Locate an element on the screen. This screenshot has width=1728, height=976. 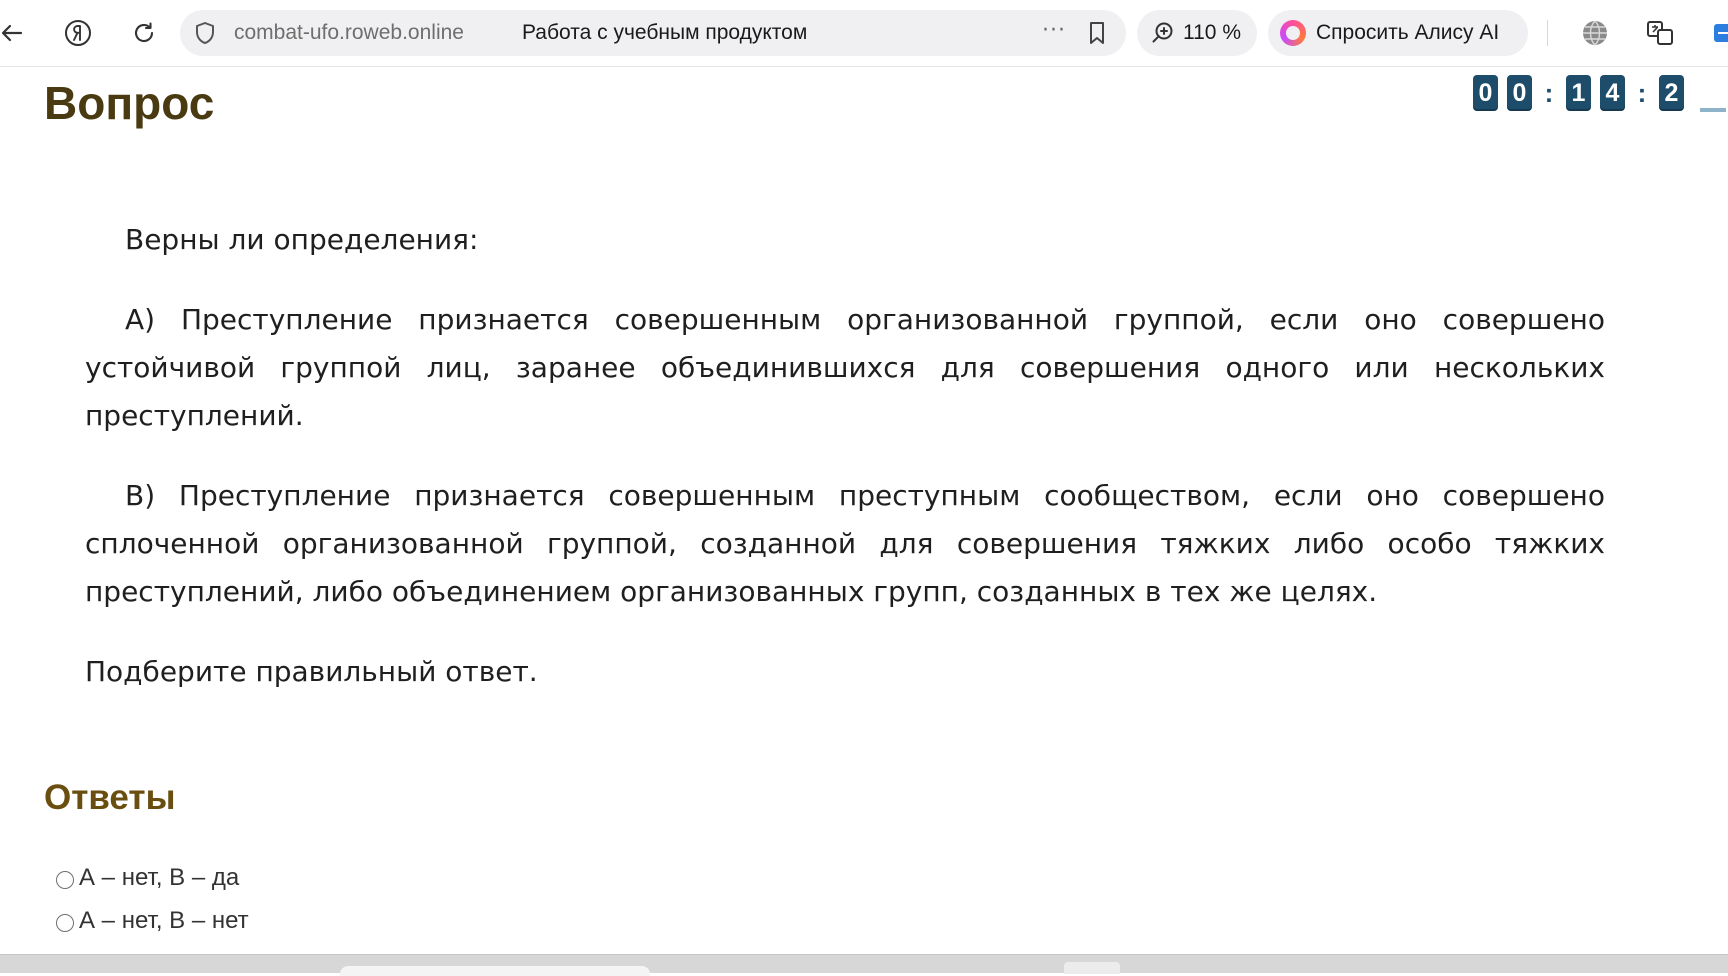
reload-icon is located at coordinates (144, 33).